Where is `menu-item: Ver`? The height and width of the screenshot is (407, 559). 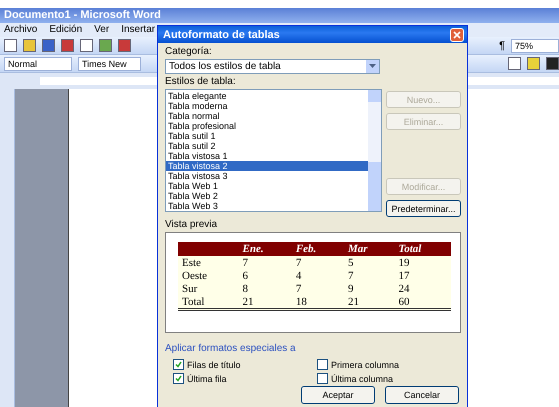
menu-item: Ver is located at coordinates (102, 30).